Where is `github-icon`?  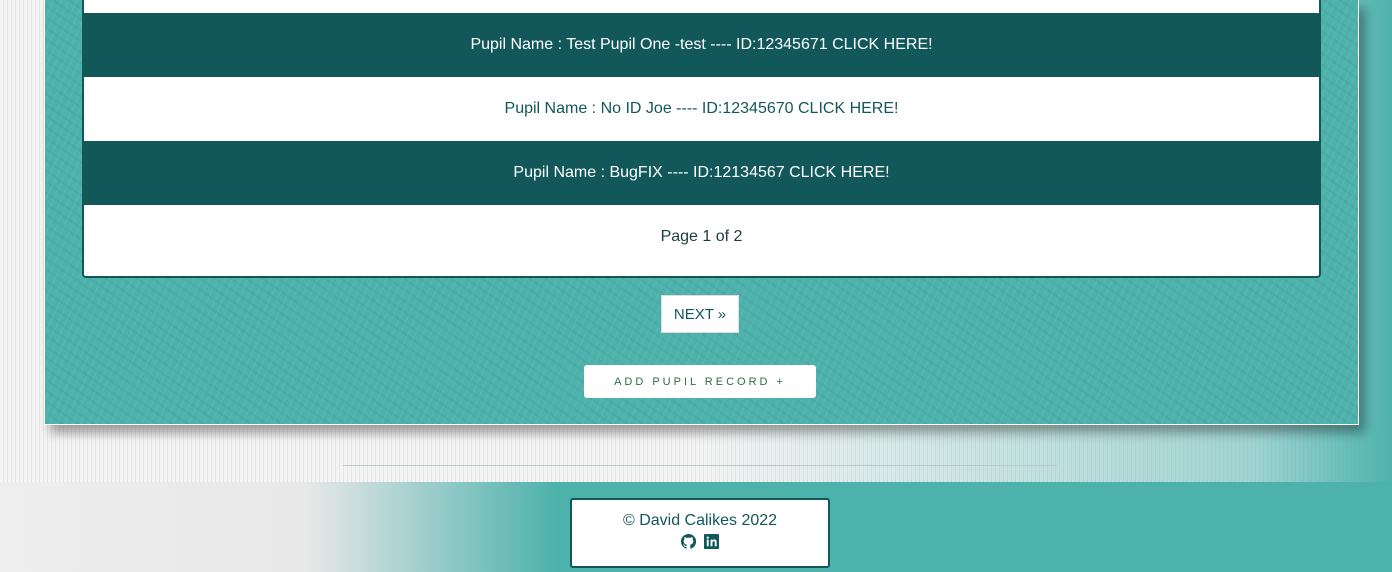 github-icon is located at coordinates (688, 541).